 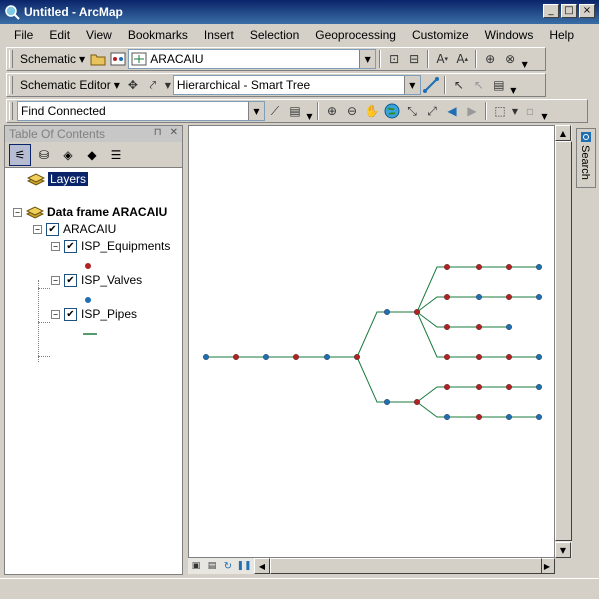 I want to click on menu-bookmarks: Bookmarks, so click(x=158, y=35).